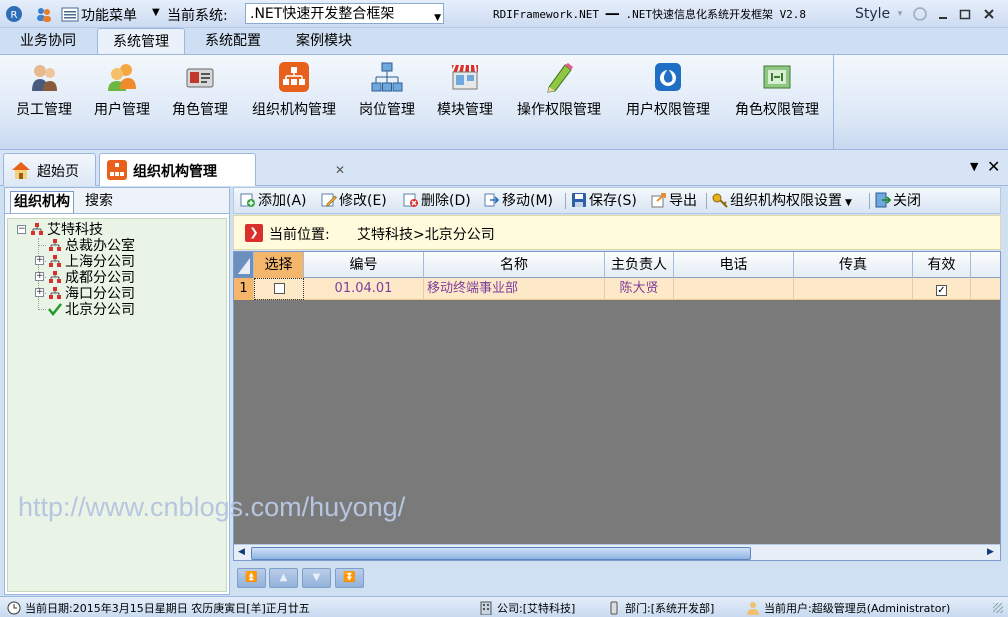 The height and width of the screenshot is (617, 1008). I want to click on close-all-tabs-icon: ✕, so click(993, 166).